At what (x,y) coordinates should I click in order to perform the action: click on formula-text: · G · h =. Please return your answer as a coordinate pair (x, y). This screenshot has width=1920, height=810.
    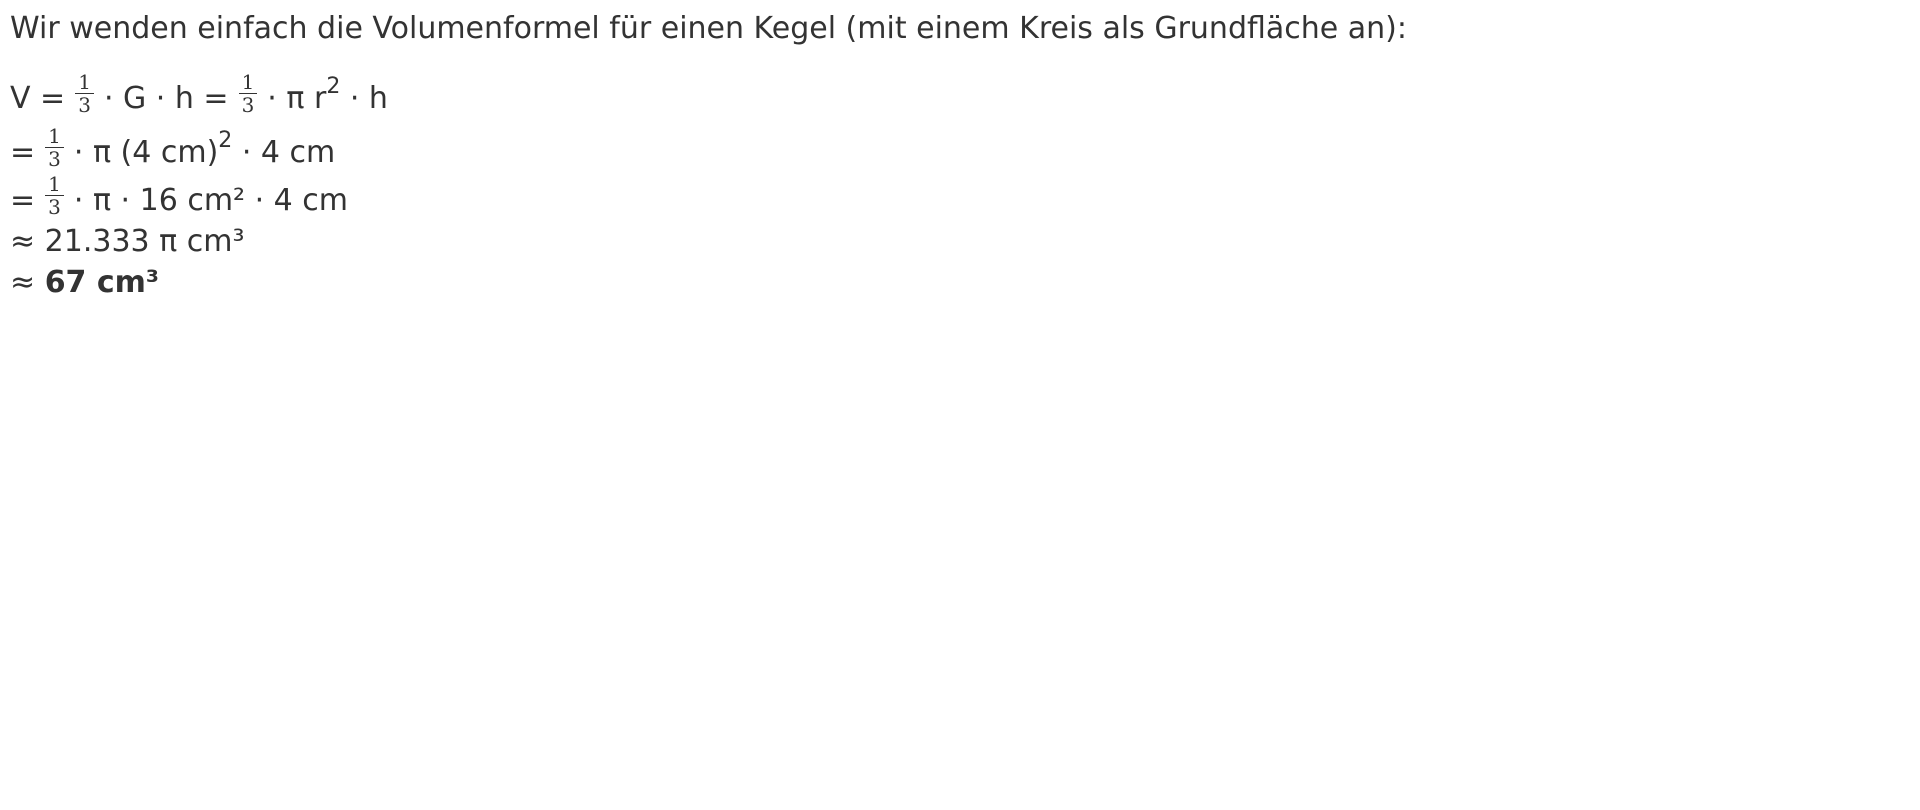
    Looking at the image, I should click on (166, 98).